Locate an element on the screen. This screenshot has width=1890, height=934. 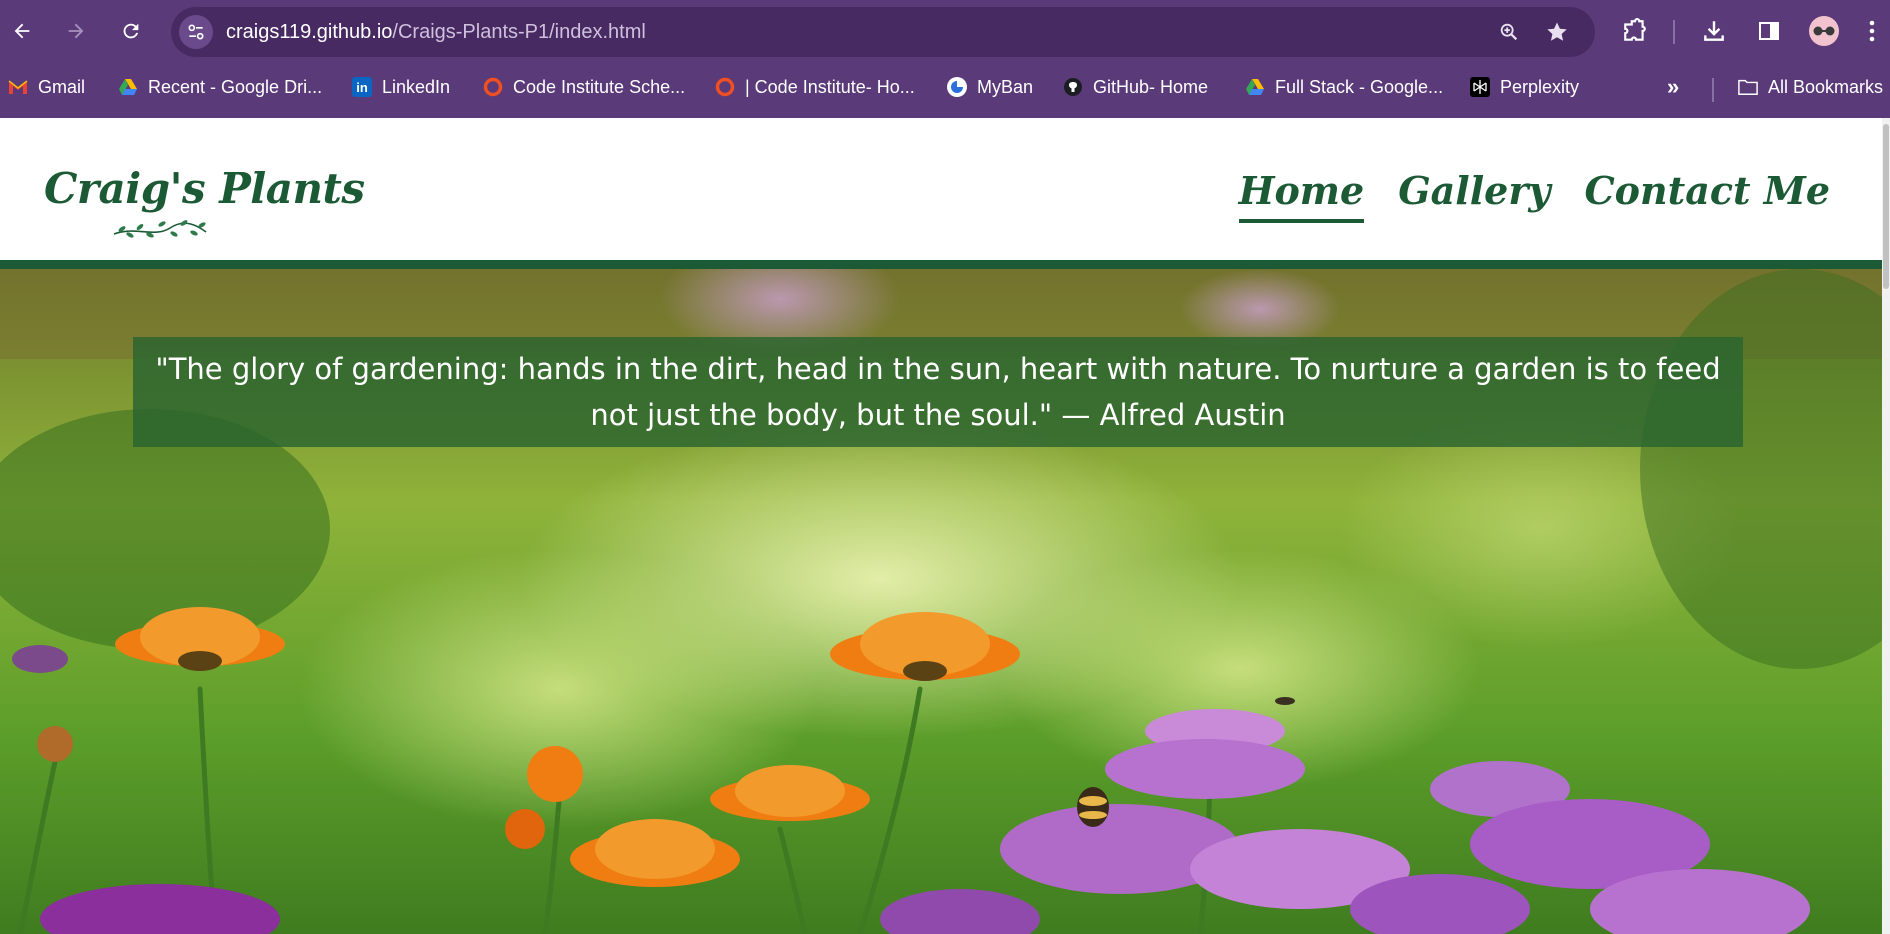
nav-contact-me: Contact Me is located at coordinates (1707, 195).